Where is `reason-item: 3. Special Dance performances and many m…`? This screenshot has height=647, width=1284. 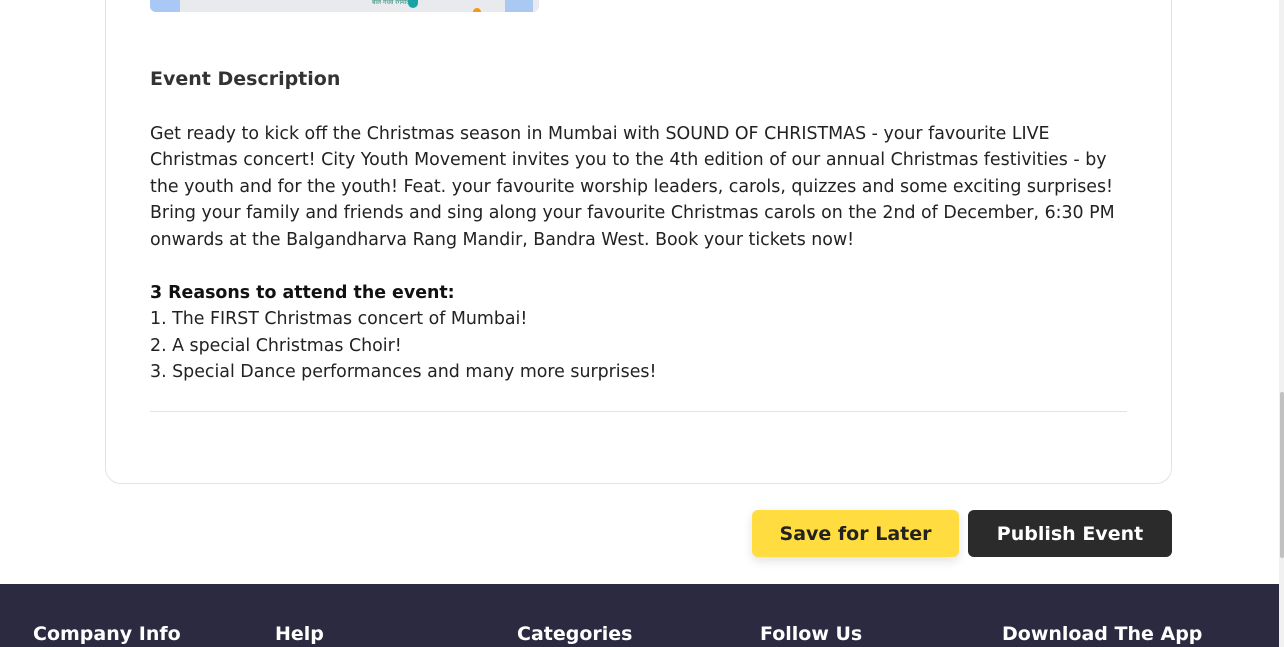
reason-item: 3. Special Dance performances and many m… is located at coordinates (403, 372).